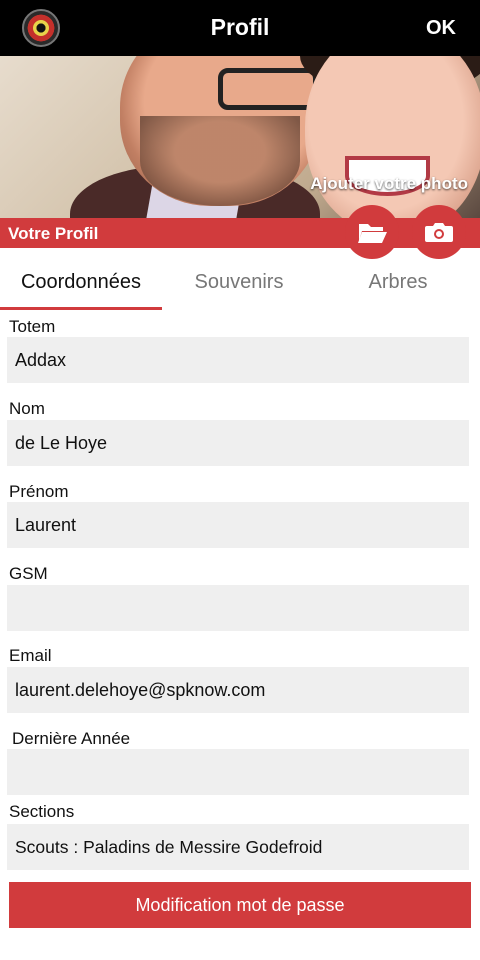 The image size is (480, 960). Describe the element at coordinates (238, 772) in the screenshot. I see `derniere-annee-field` at that location.